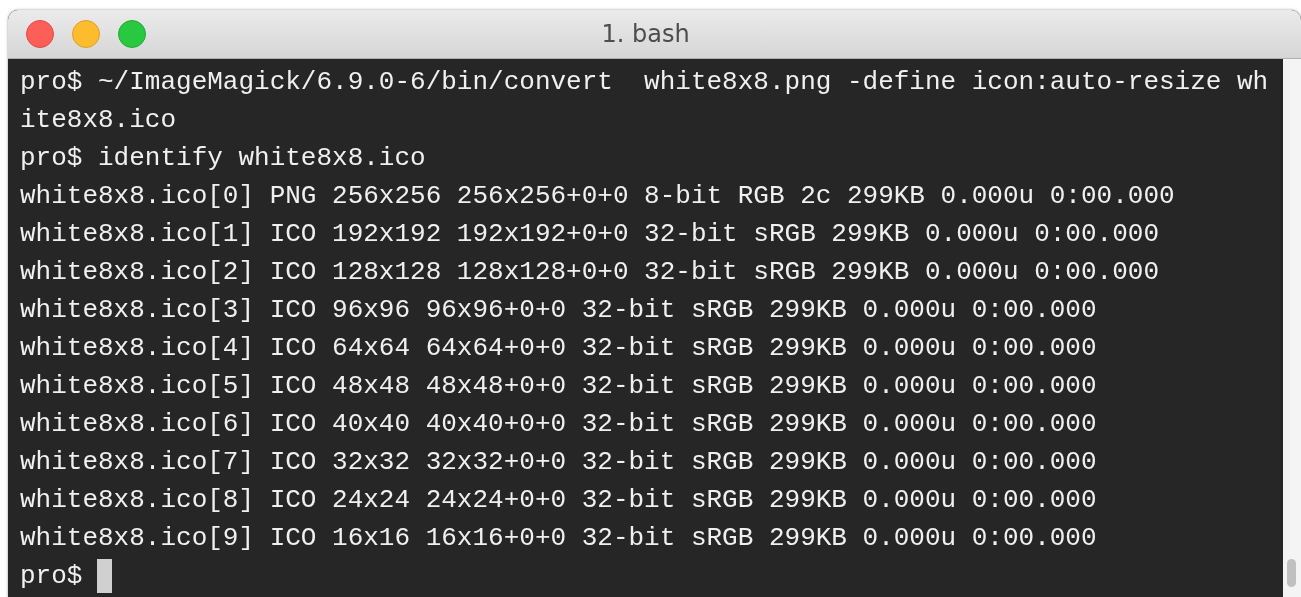  I want to click on terminal-line: pro$ identify white8x8.ico, so click(223, 158).